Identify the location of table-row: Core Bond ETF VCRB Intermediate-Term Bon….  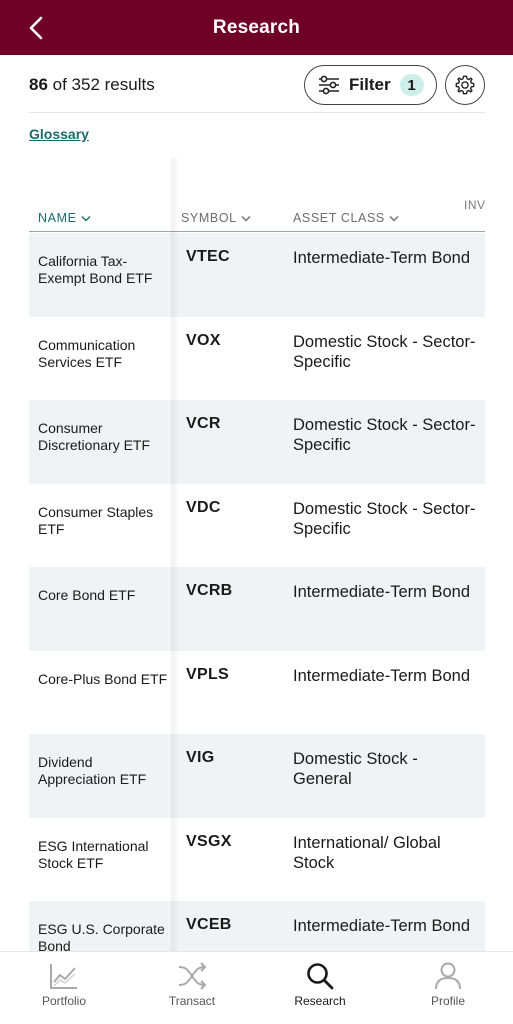
(257, 609).